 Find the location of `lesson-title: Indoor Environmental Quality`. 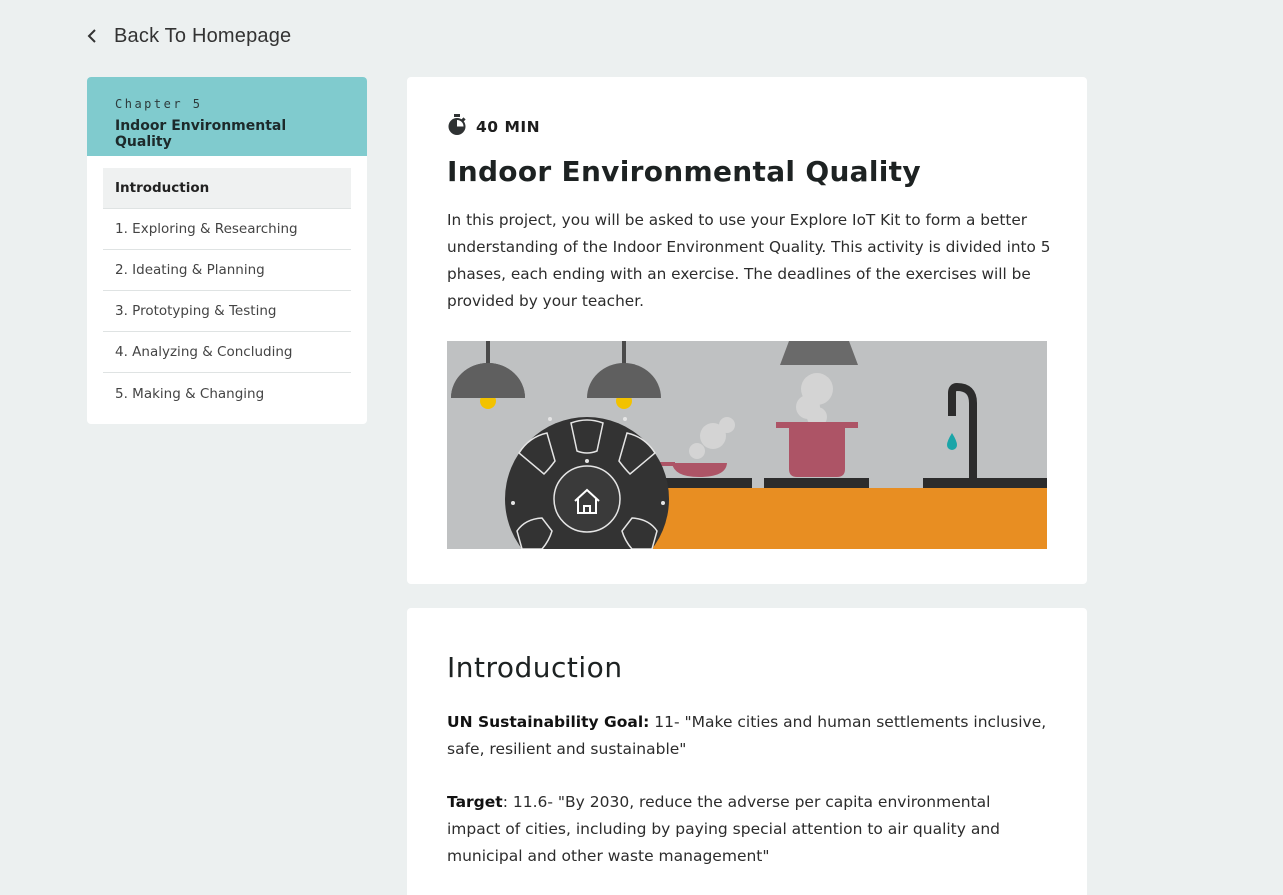

lesson-title: Indoor Environmental Quality is located at coordinates (684, 171).